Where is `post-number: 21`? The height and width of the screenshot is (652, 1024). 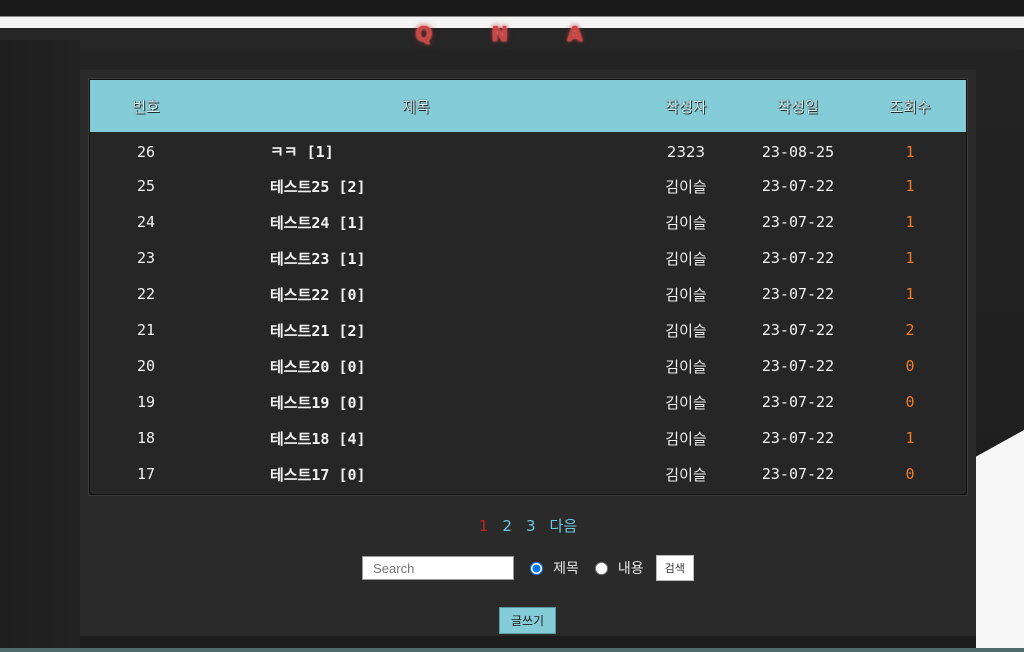 post-number: 21 is located at coordinates (146, 330).